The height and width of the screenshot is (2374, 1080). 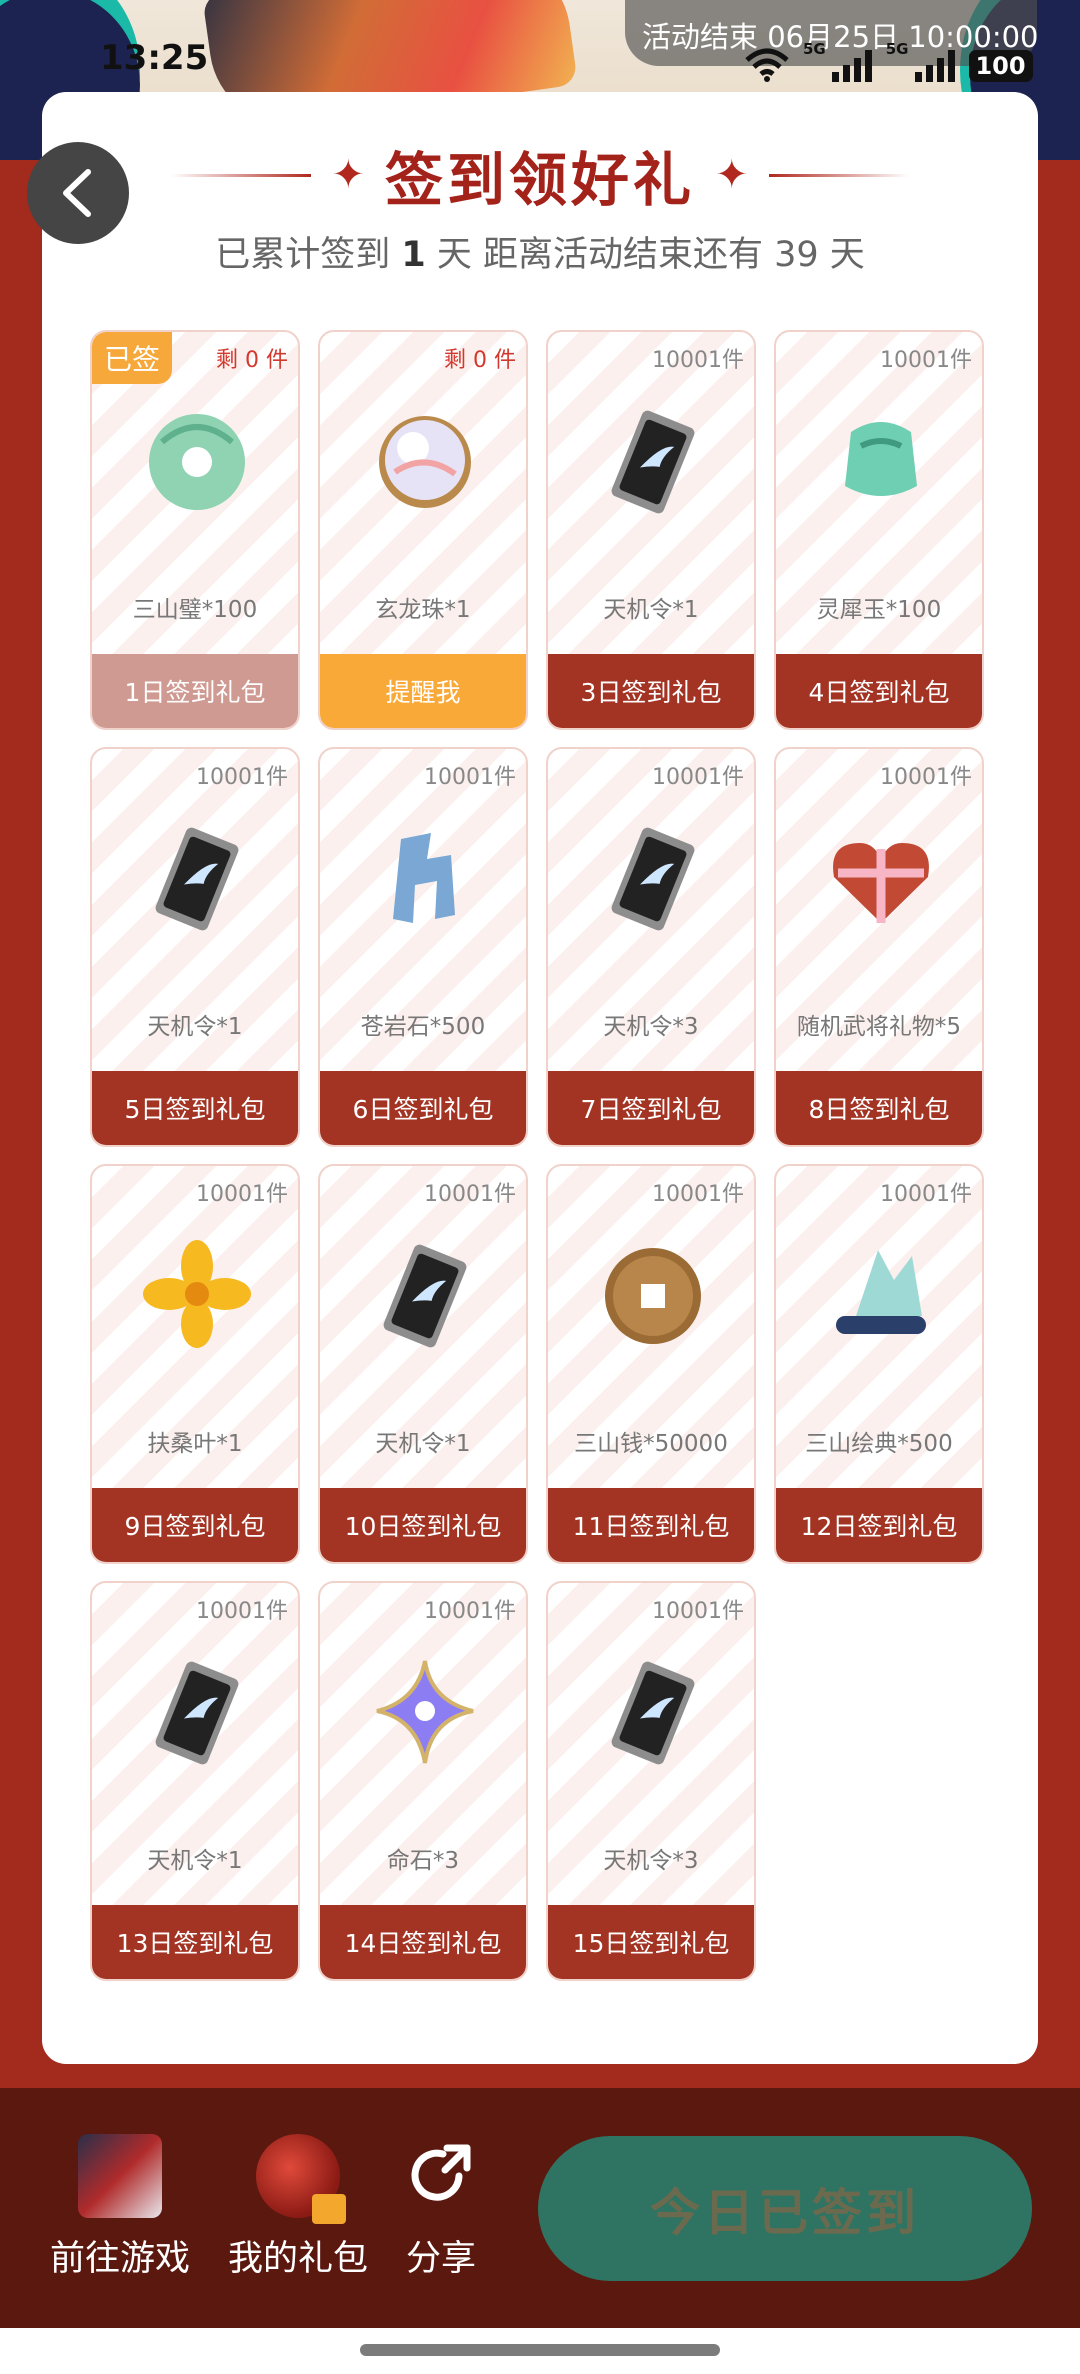 What do you see at coordinates (879, 1364) in the screenshot?
I see `gift-card: 10001件三山绘典*500 12日签到礼包` at bounding box center [879, 1364].